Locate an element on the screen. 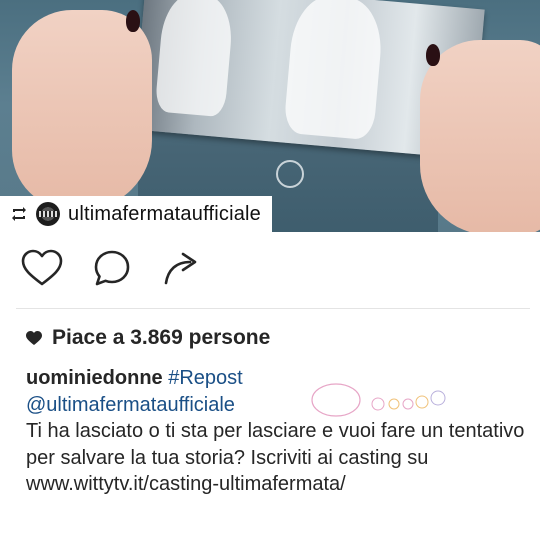 The width and height of the screenshot is (540, 539). left-hand is located at coordinates (82, 110).